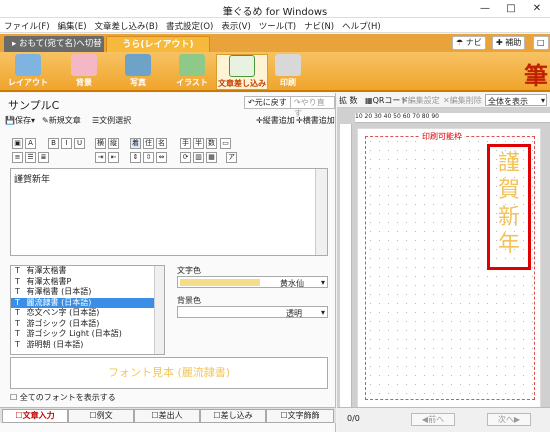 Image resolution: width=550 pixels, height=432 pixels. What do you see at coordinates (469, 43) in the screenshot?
I see `navi-button: ☂ ナビ` at bounding box center [469, 43].